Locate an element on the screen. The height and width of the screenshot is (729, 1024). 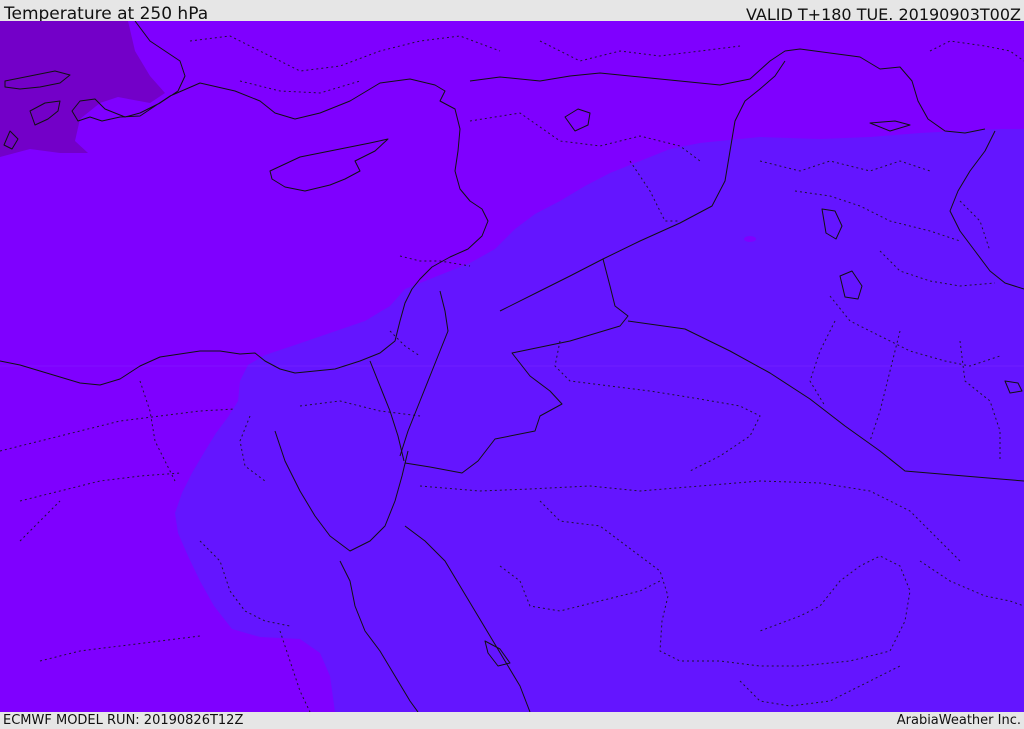
credit-label: ArabiaWeather Inc. is located at coordinates (958, 720).